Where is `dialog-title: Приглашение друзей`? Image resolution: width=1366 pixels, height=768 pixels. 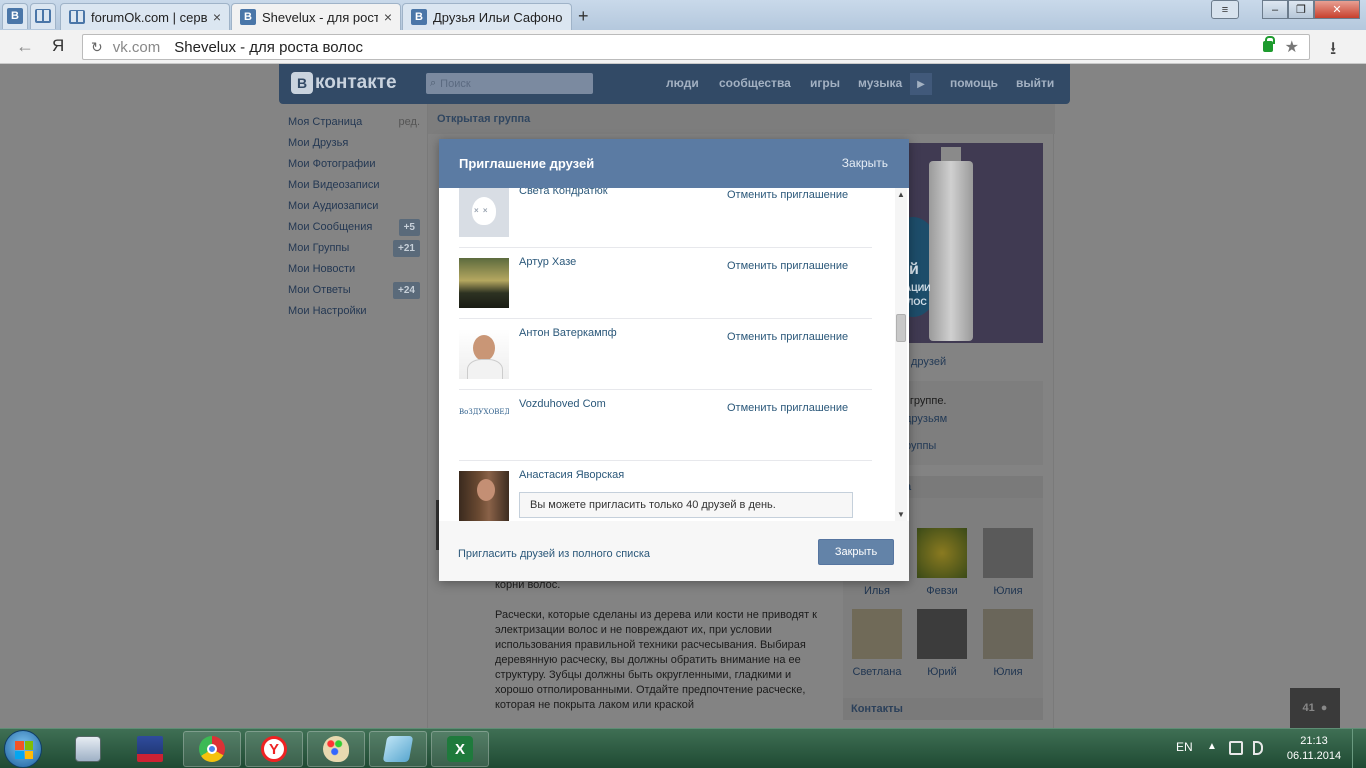 dialog-title: Приглашение друзей is located at coordinates (527, 163).